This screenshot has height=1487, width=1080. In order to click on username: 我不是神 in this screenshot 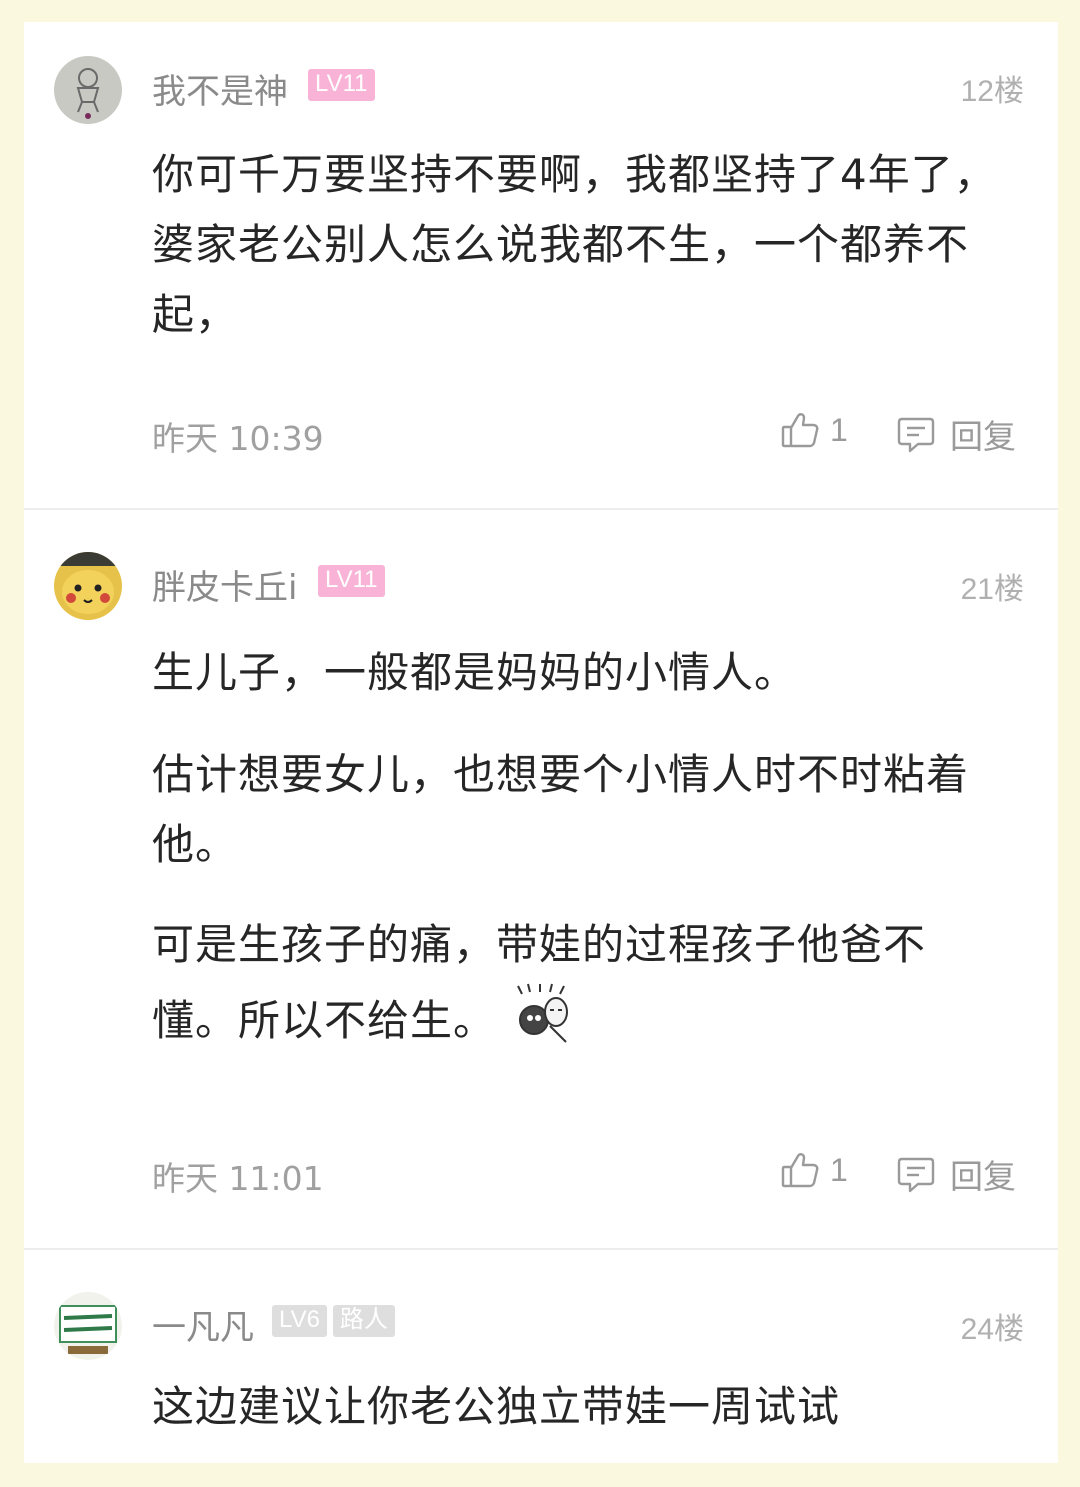, I will do `click(220, 88)`.